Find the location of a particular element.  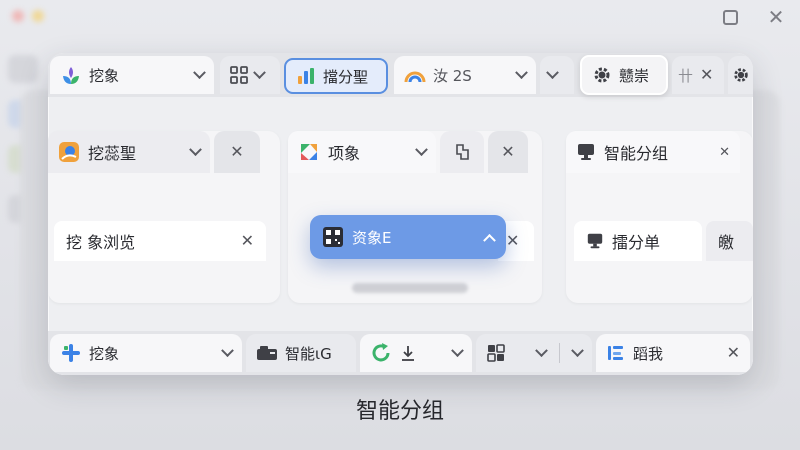

orange-globe-icon is located at coordinates (69, 152).